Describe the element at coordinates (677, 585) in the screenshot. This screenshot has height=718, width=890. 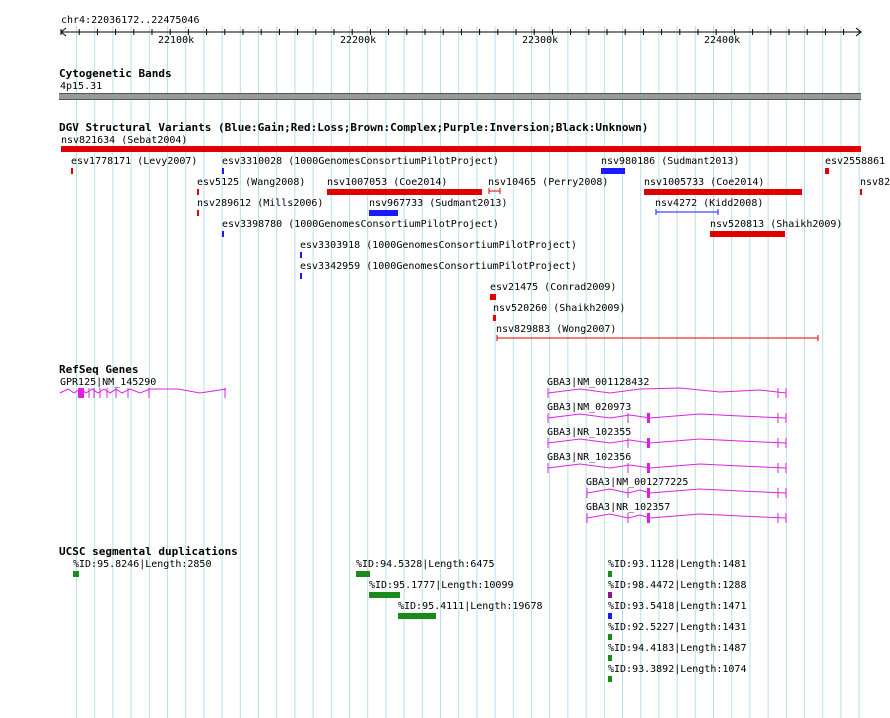
I see `segdup-label: %ID:98.4472|Length:1288` at that location.